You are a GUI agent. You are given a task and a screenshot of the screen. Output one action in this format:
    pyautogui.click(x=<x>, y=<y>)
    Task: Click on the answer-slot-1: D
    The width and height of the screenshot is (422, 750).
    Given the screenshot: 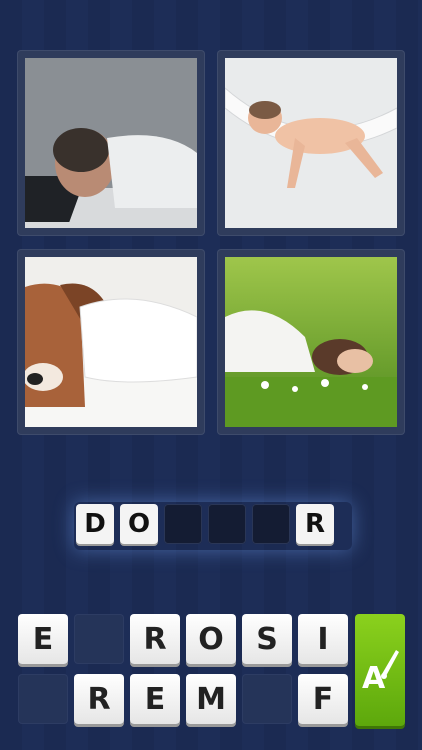 What is the action you would take?
    pyautogui.click(x=95, y=524)
    